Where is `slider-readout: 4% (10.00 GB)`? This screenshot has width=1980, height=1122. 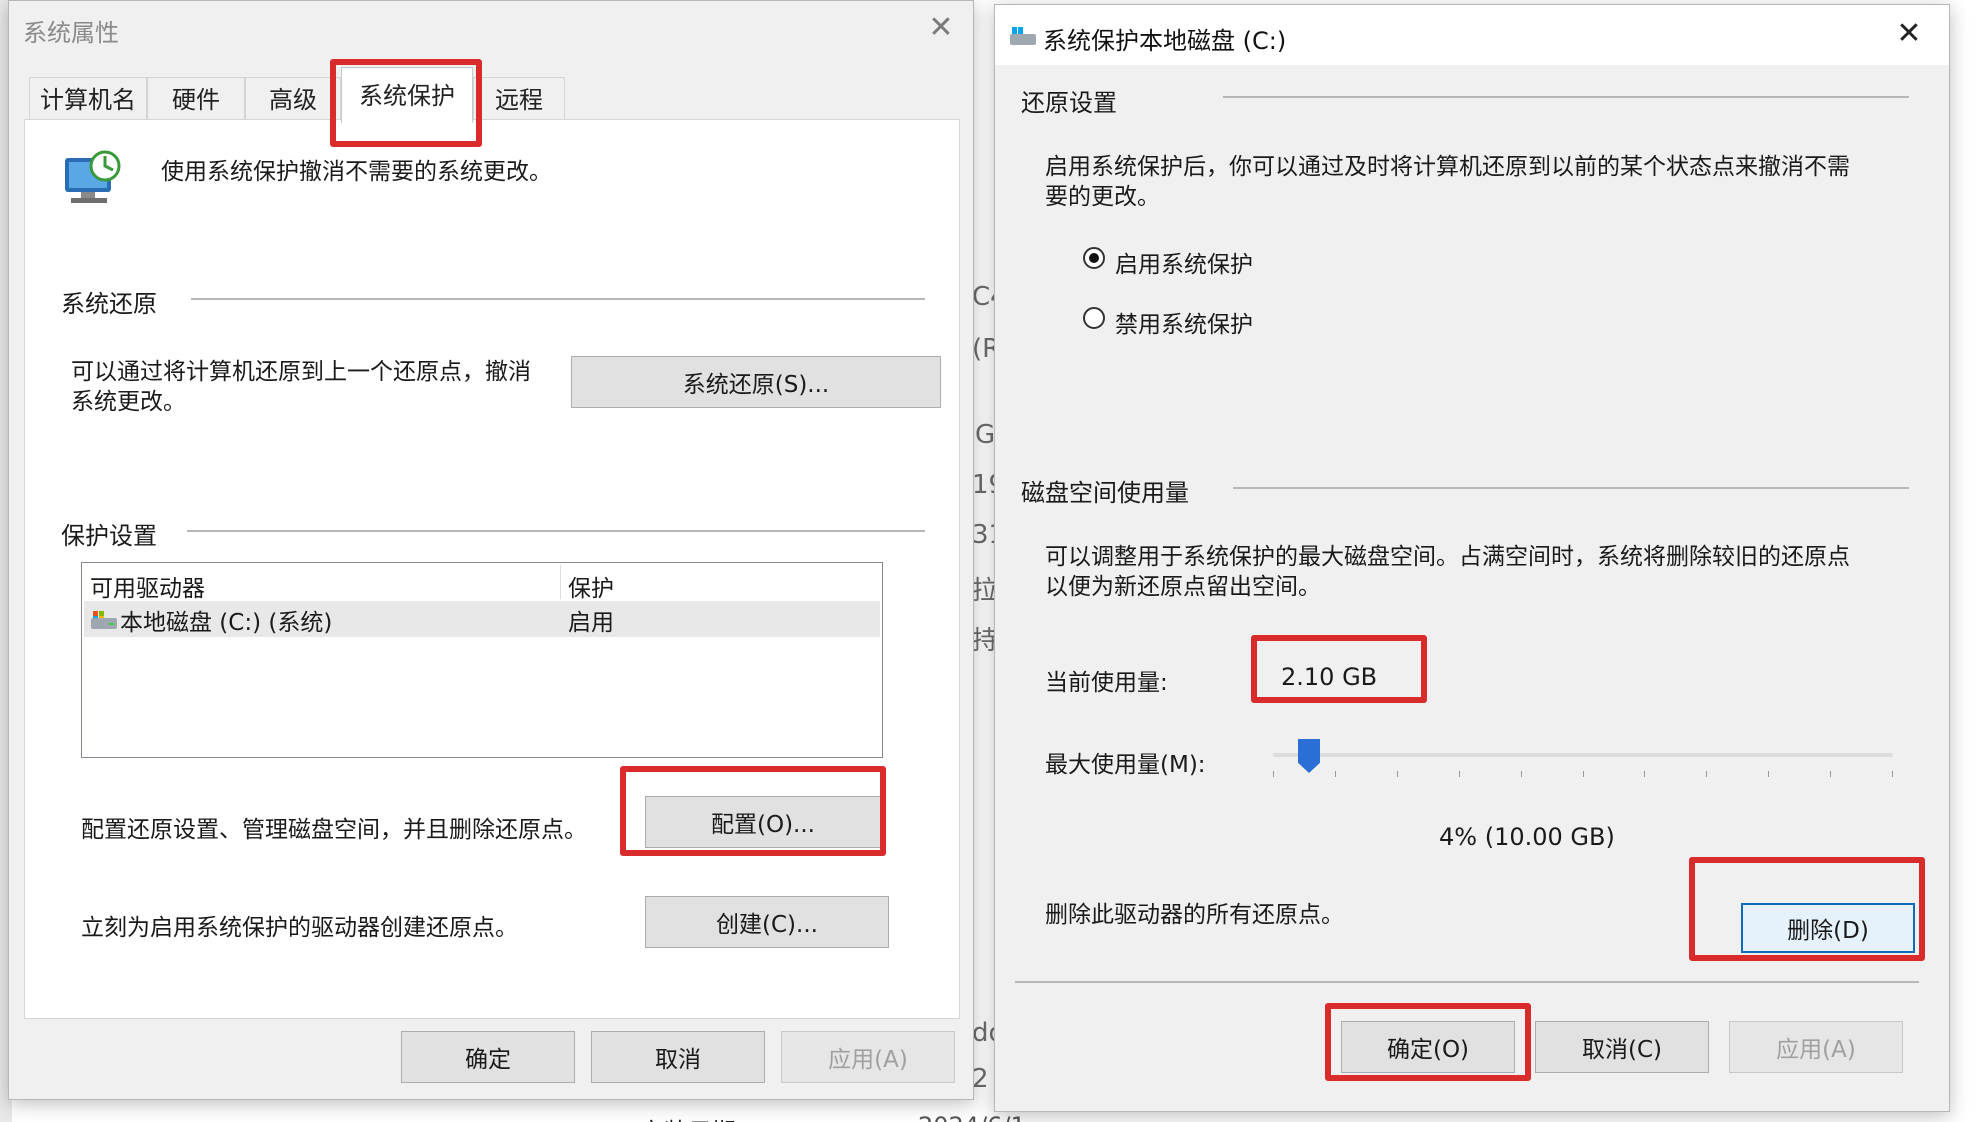 slider-readout: 4% (10.00 GB) is located at coordinates (1527, 837).